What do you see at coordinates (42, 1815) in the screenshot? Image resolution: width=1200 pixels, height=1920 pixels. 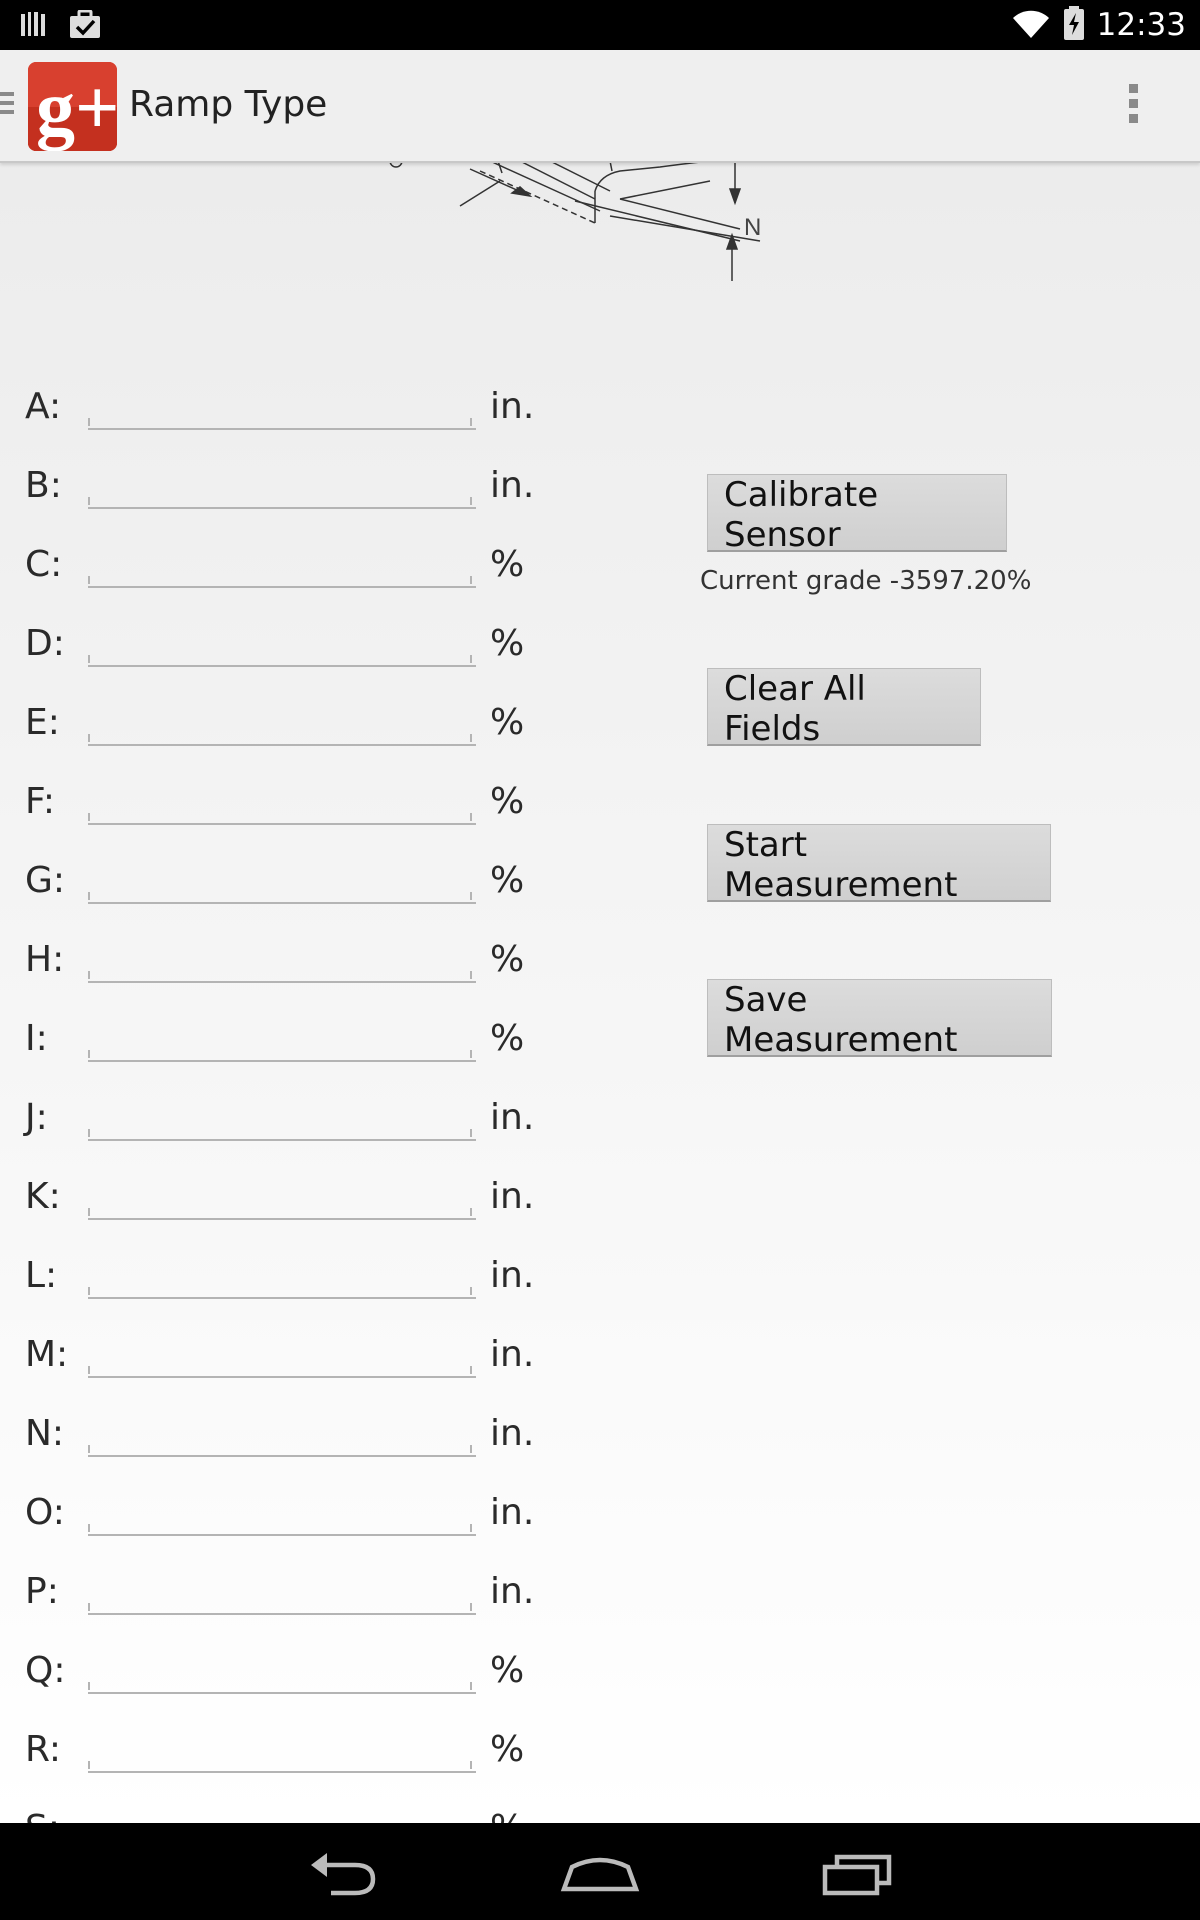 I see `field-label: S:` at bounding box center [42, 1815].